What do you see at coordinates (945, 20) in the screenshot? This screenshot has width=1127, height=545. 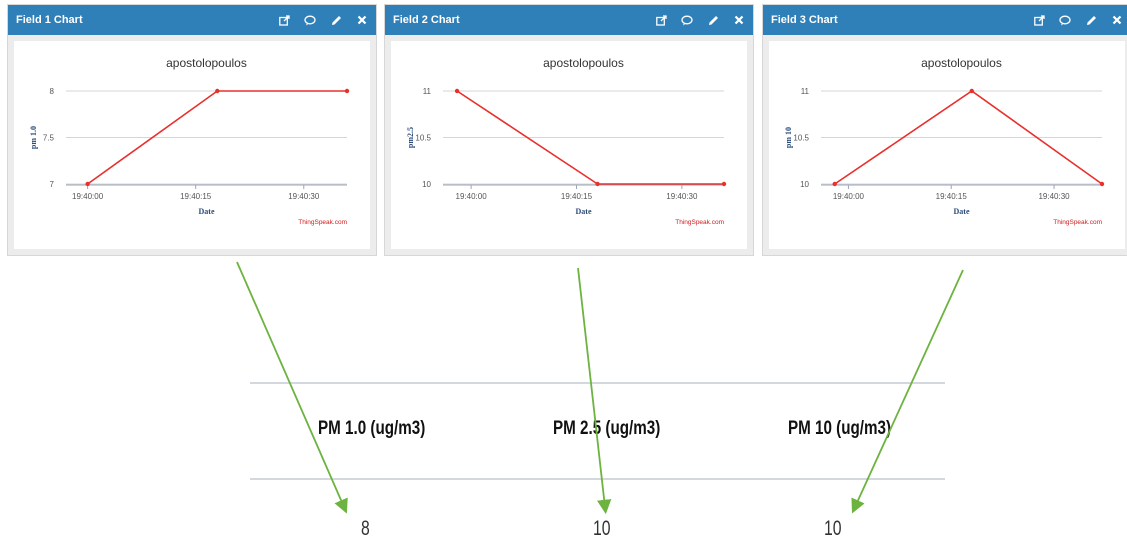 I see `widget-header: Field 3 Chart` at bounding box center [945, 20].